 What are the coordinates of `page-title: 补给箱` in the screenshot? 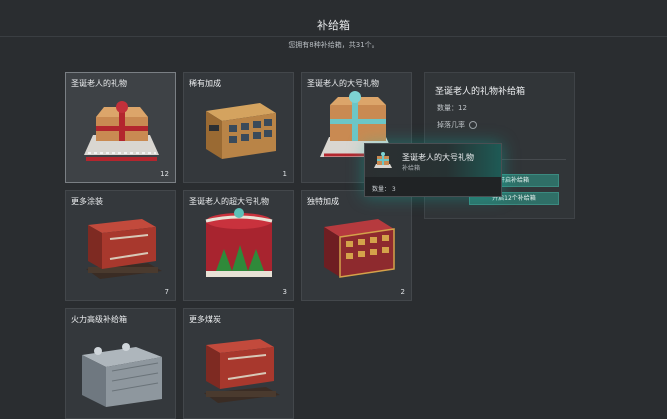 It's located at (333, 25).